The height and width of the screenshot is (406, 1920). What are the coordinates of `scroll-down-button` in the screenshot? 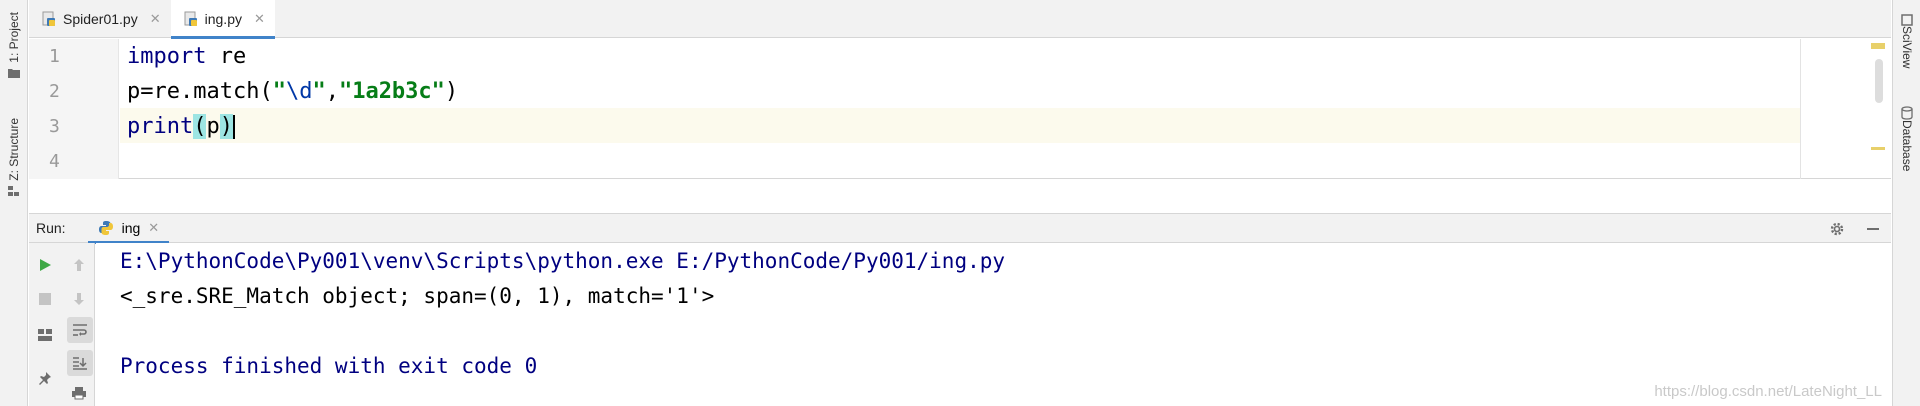 It's located at (79, 299).